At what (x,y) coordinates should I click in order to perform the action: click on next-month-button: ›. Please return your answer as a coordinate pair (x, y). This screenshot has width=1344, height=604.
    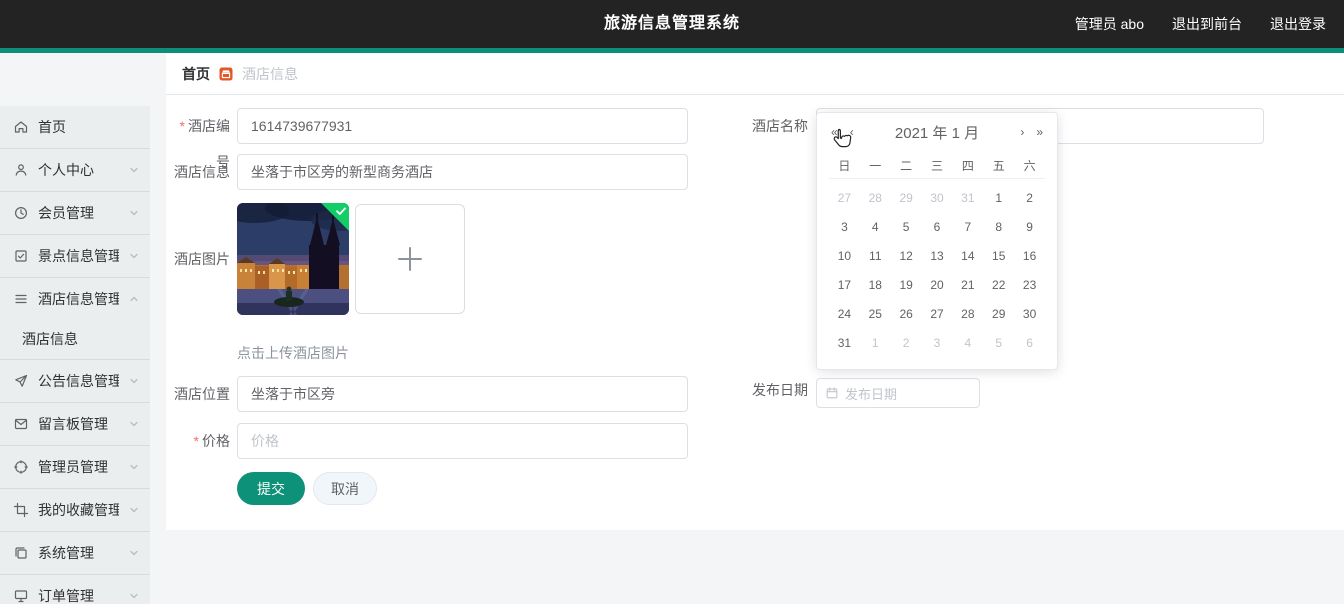
    Looking at the image, I should click on (1022, 132).